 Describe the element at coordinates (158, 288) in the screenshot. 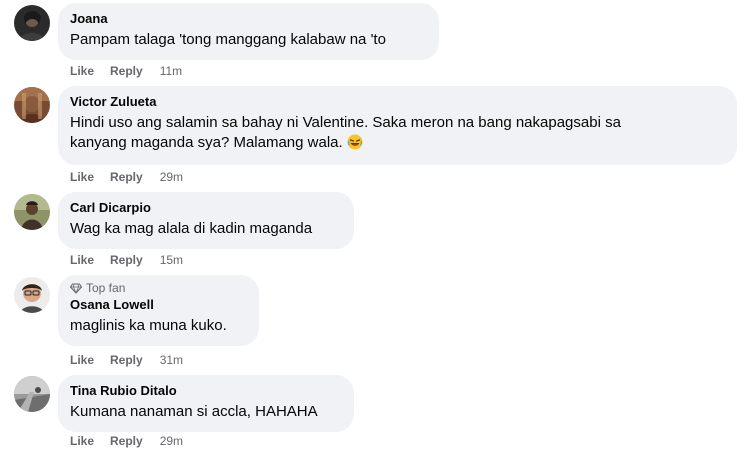

I see `top-fan-badge: Top fan` at that location.